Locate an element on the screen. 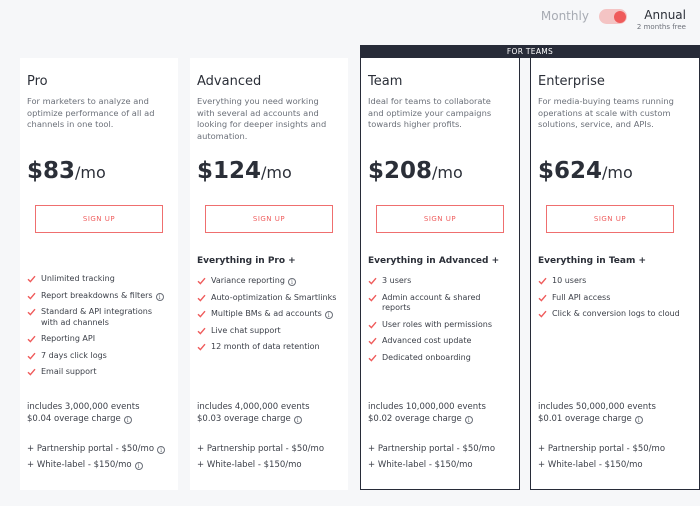  feature-label: User roles with permissions is located at coordinates (437, 324).